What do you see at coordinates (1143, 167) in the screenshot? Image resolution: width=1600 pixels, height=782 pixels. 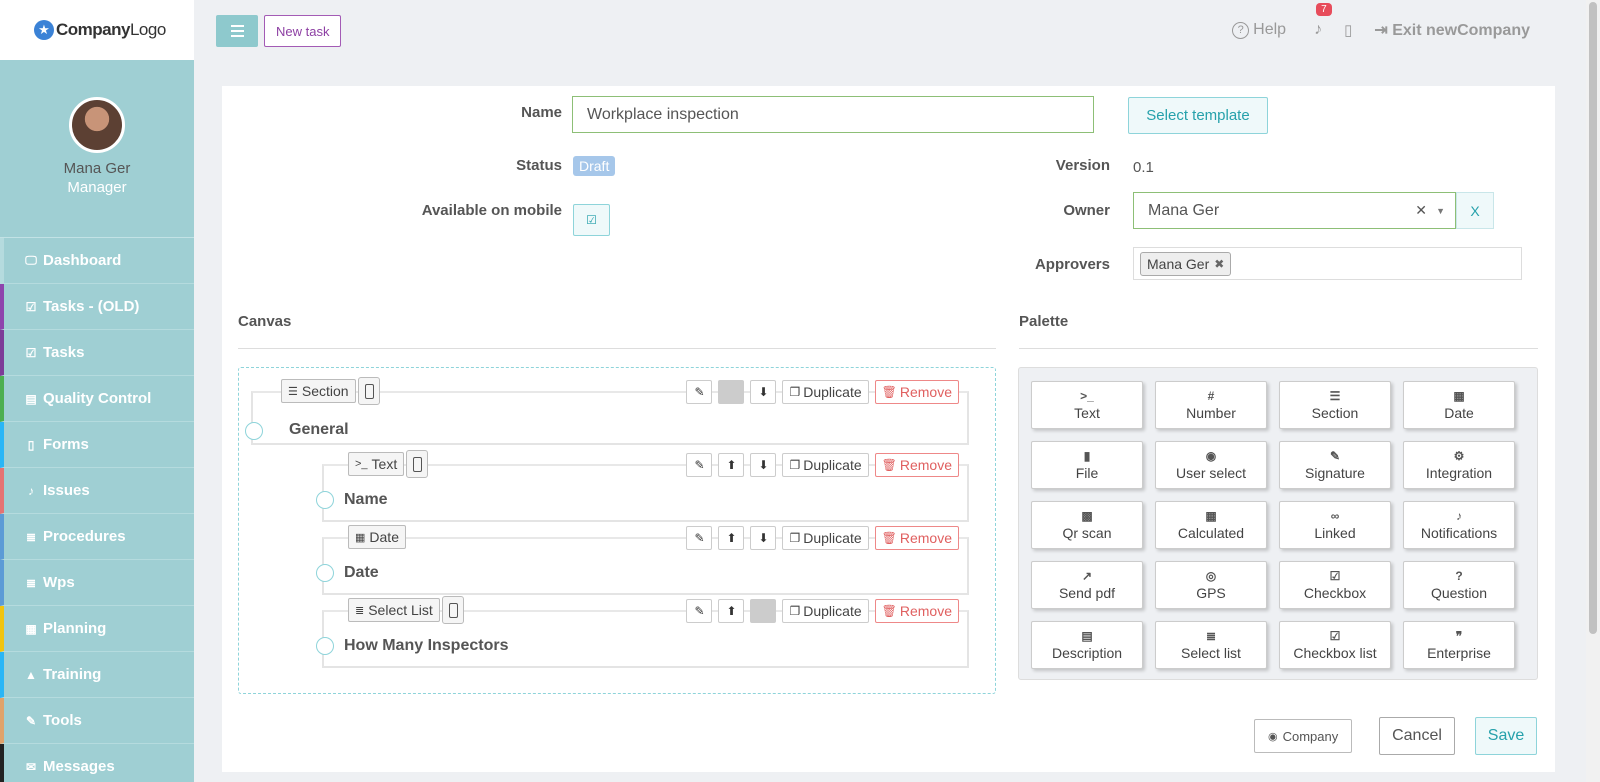 I see `version-value: 0.1` at bounding box center [1143, 167].